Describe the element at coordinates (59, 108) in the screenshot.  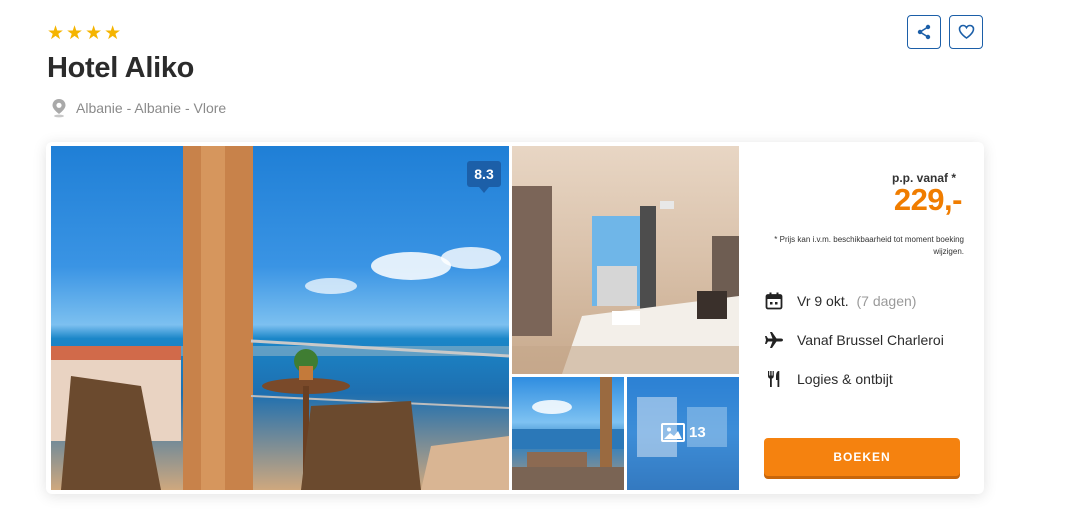
I see `map-pin-icon` at that location.